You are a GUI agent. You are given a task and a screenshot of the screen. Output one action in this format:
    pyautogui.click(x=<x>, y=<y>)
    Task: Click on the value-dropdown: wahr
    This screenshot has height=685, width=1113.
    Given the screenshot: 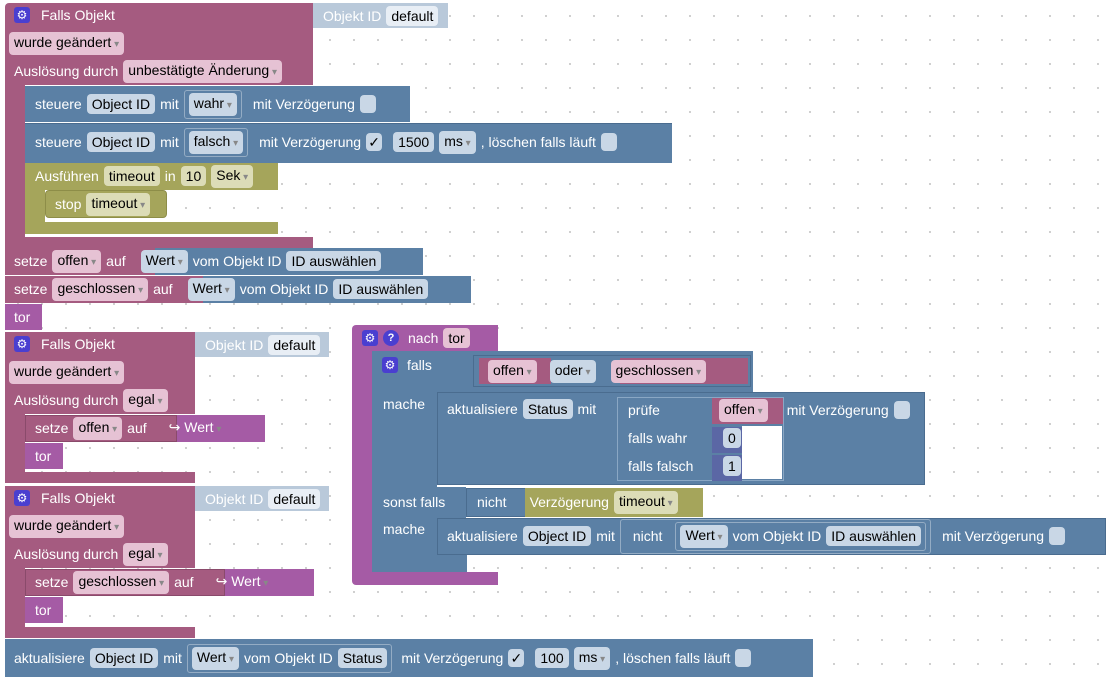 What is the action you would take?
    pyautogui.click(x=212, y=104)
    